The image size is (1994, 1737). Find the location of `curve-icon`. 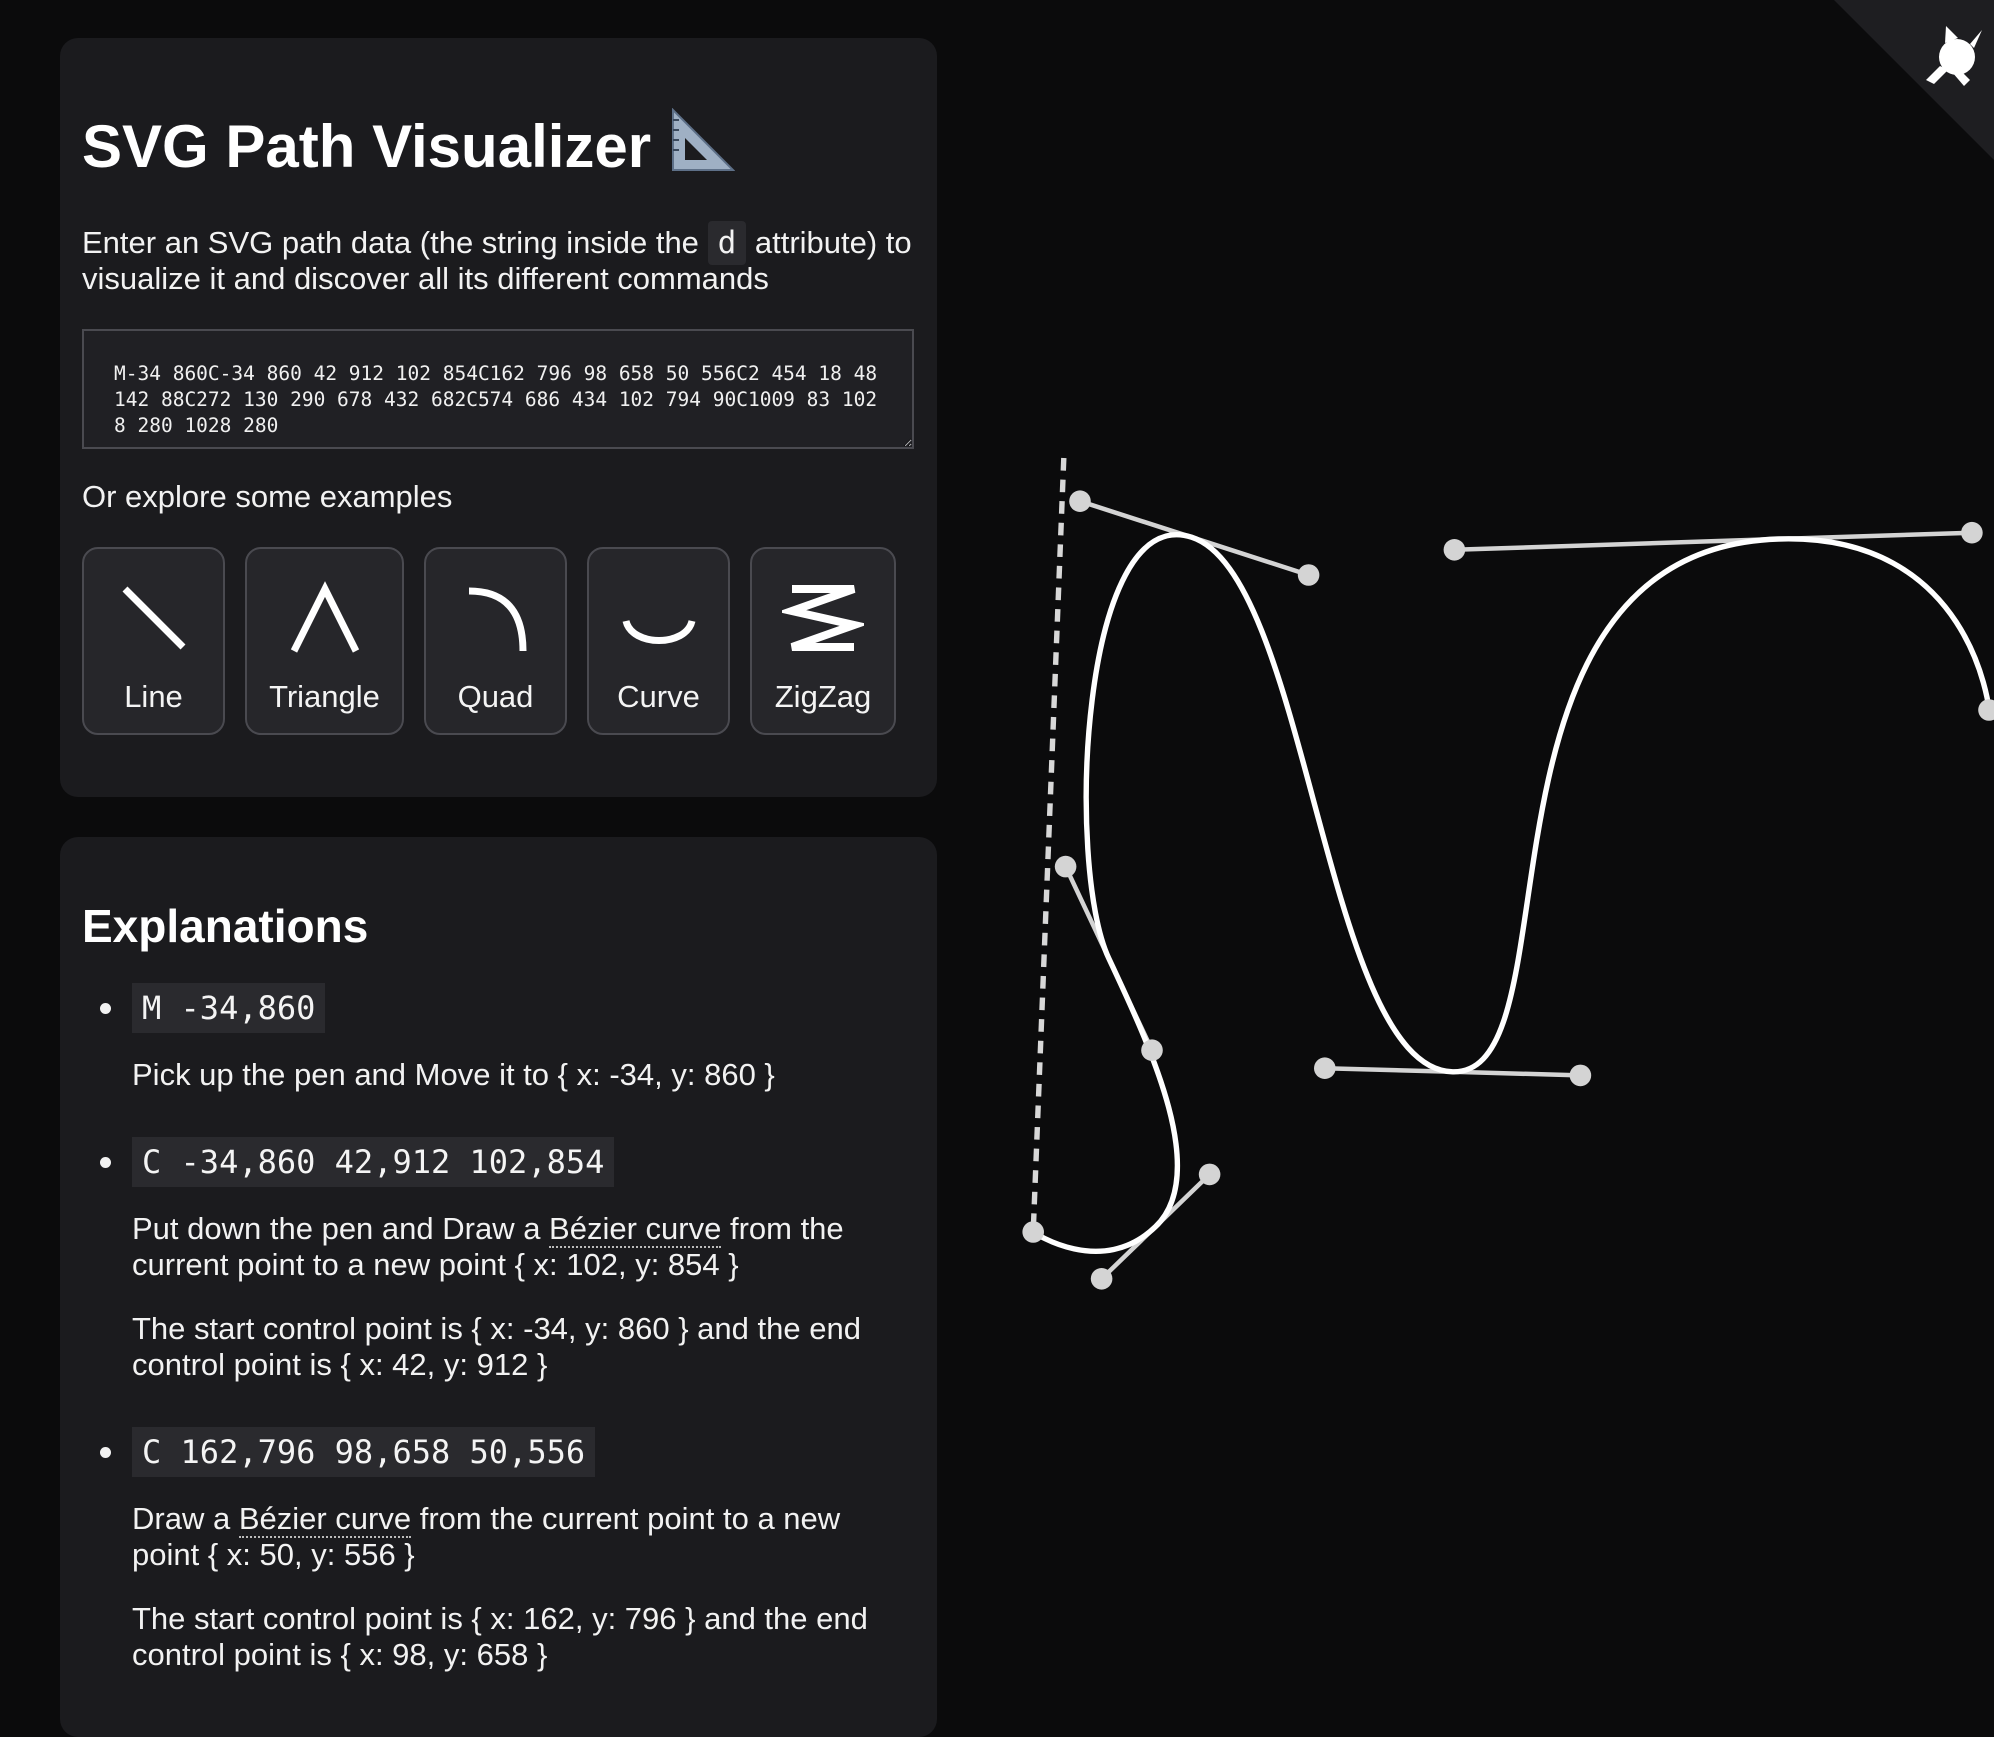

curve-icon is located at coordinates (658, 631).